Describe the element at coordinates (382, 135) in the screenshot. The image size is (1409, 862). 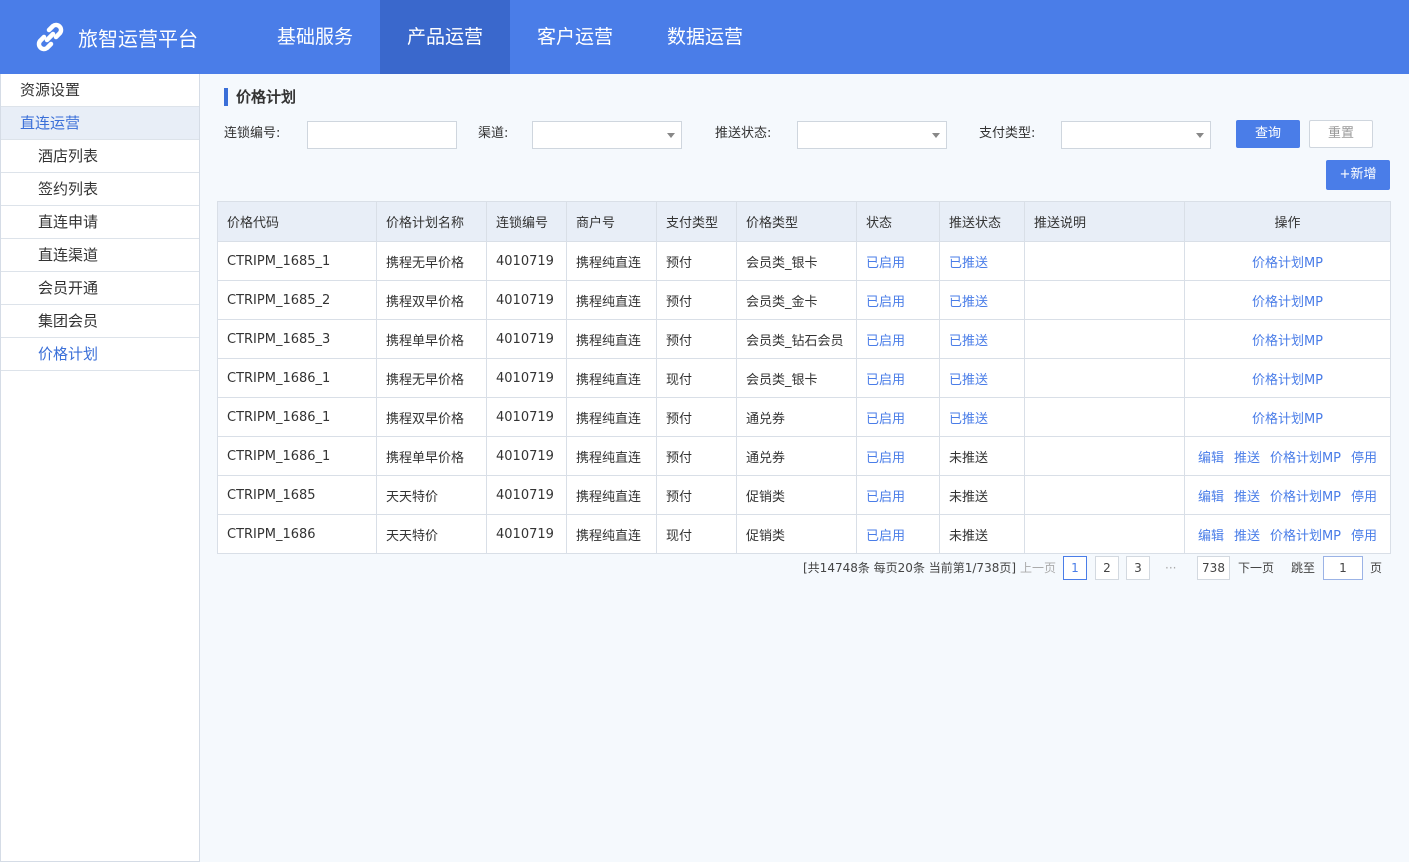
I see `chain-no-input` at that location.